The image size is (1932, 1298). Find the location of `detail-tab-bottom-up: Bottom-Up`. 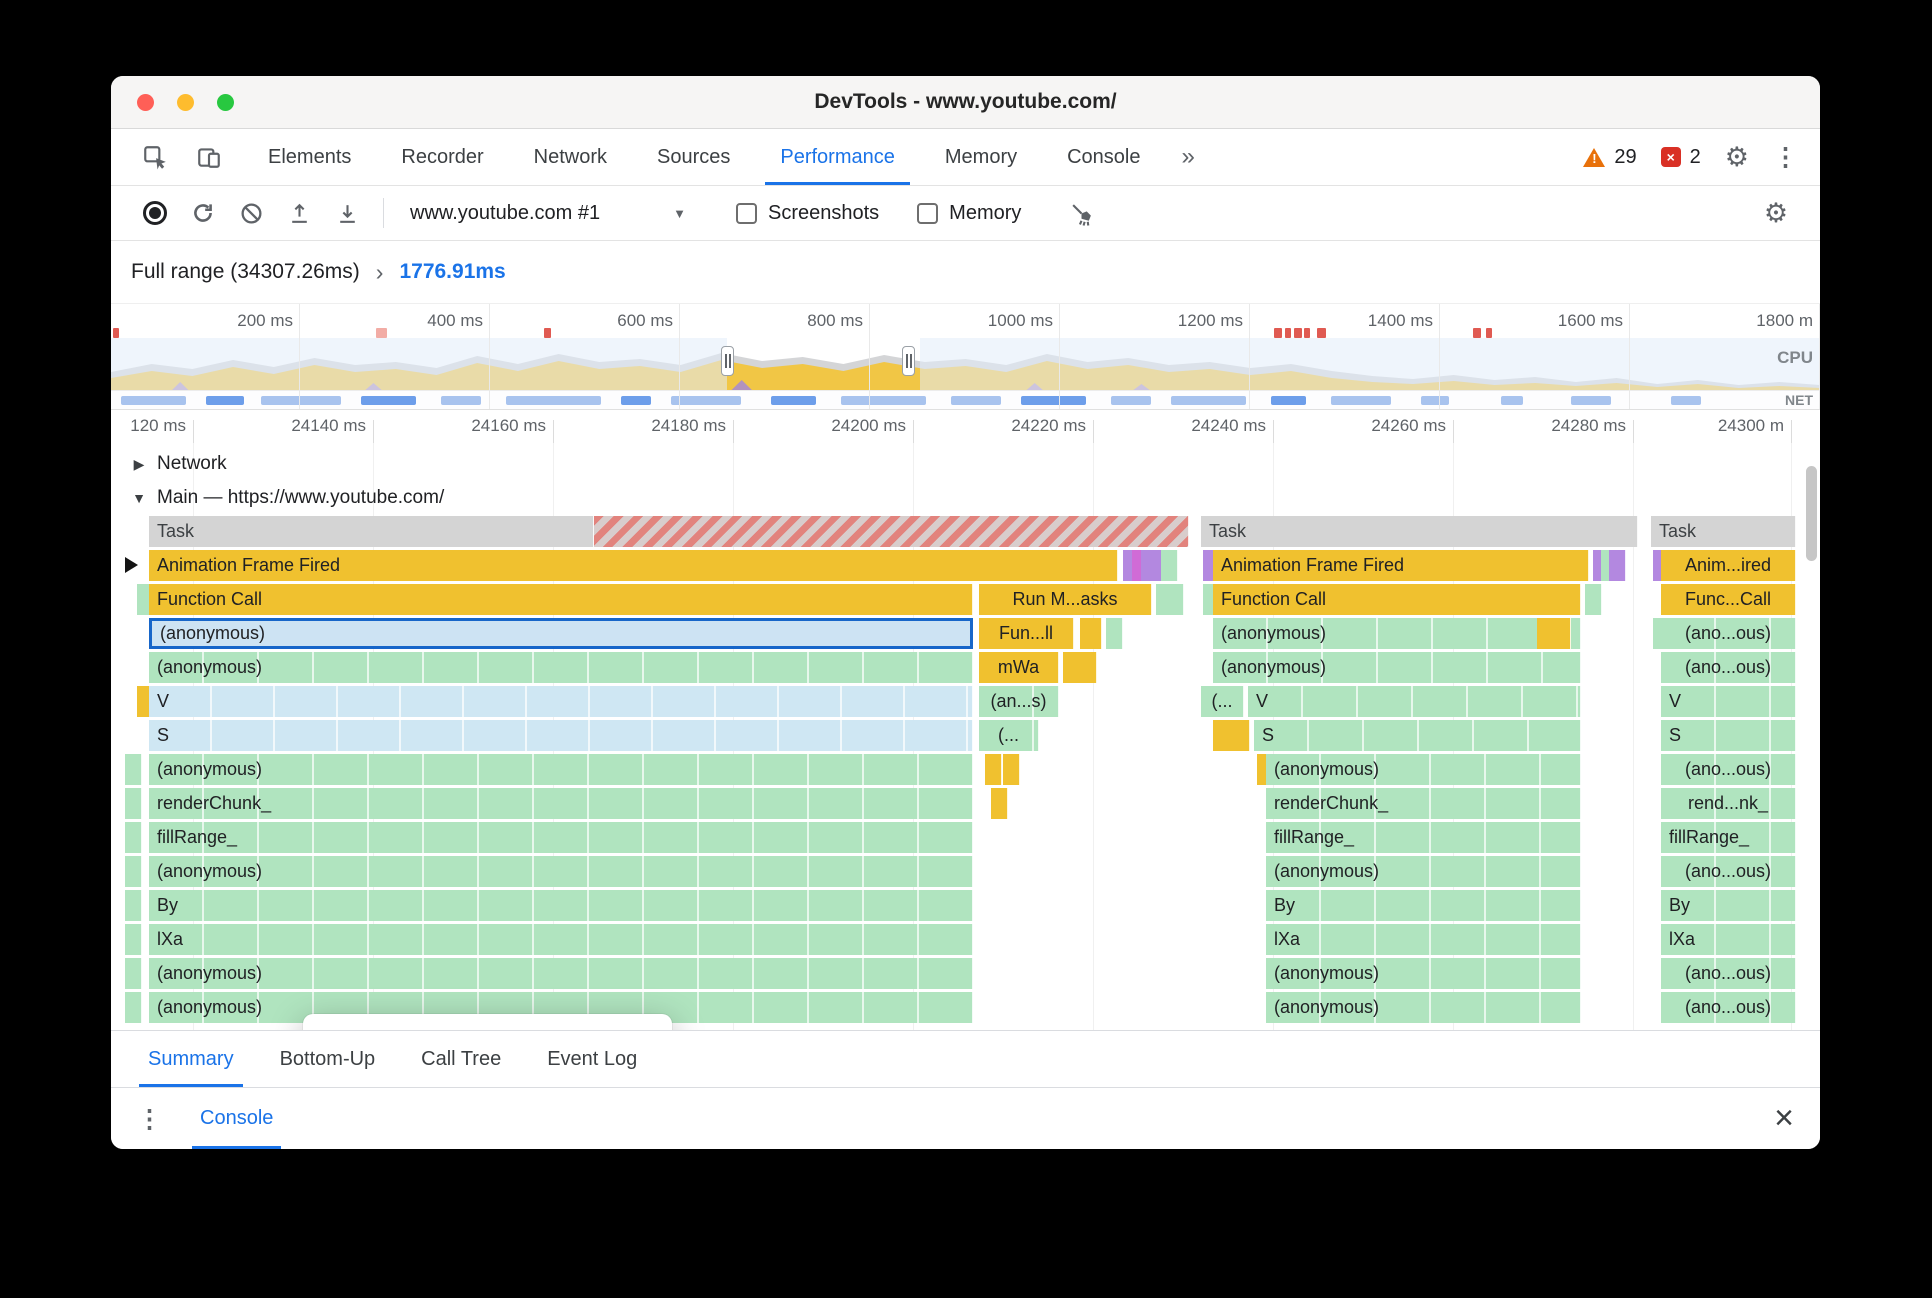

detail-tab-bottom-up: Bottom-Up is located at coordinates (328, 1059).